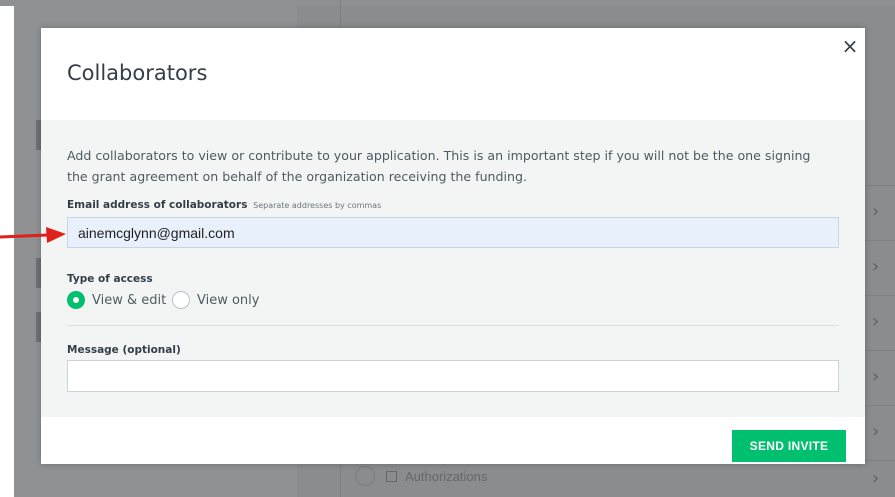 Image resolution: width=895 pixels, height=497 pixels. What do you see at coordinates (453, 440) in the screenshot?
I see `modal-footer: SEND INVITE` at bounding box center [453, 440].